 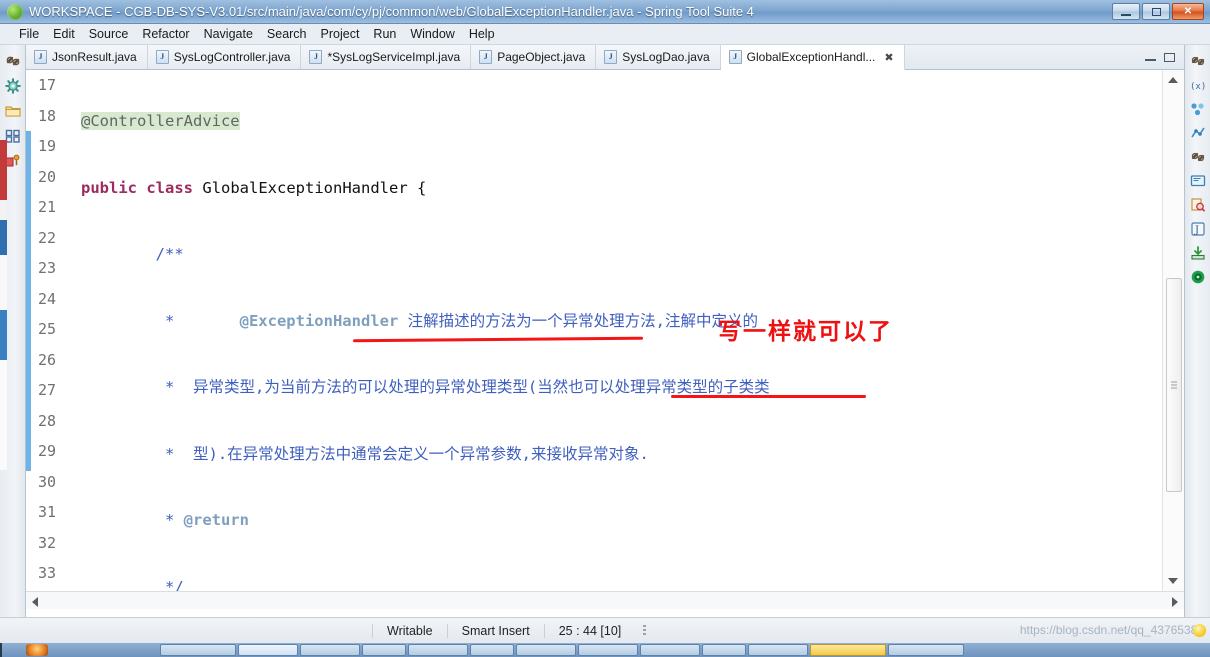 I want to click on code-line-19: /**, so click(x=618, y=254).